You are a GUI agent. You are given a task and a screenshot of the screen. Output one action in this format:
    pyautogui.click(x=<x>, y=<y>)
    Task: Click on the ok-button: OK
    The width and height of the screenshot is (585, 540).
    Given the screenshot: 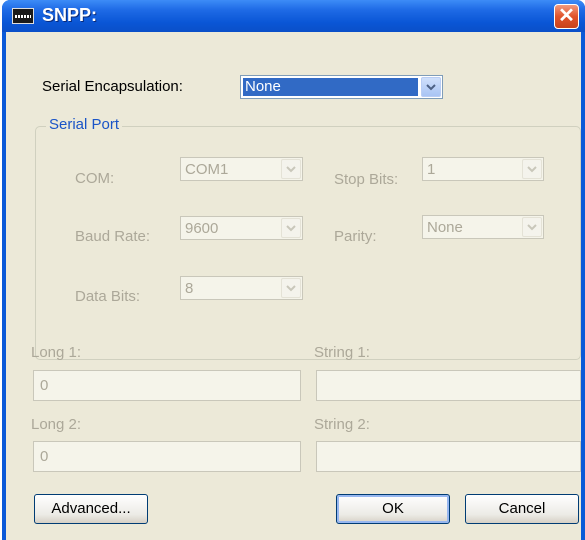 What is the action you would take?
    pyautogui.click(x=393, y=509)
    